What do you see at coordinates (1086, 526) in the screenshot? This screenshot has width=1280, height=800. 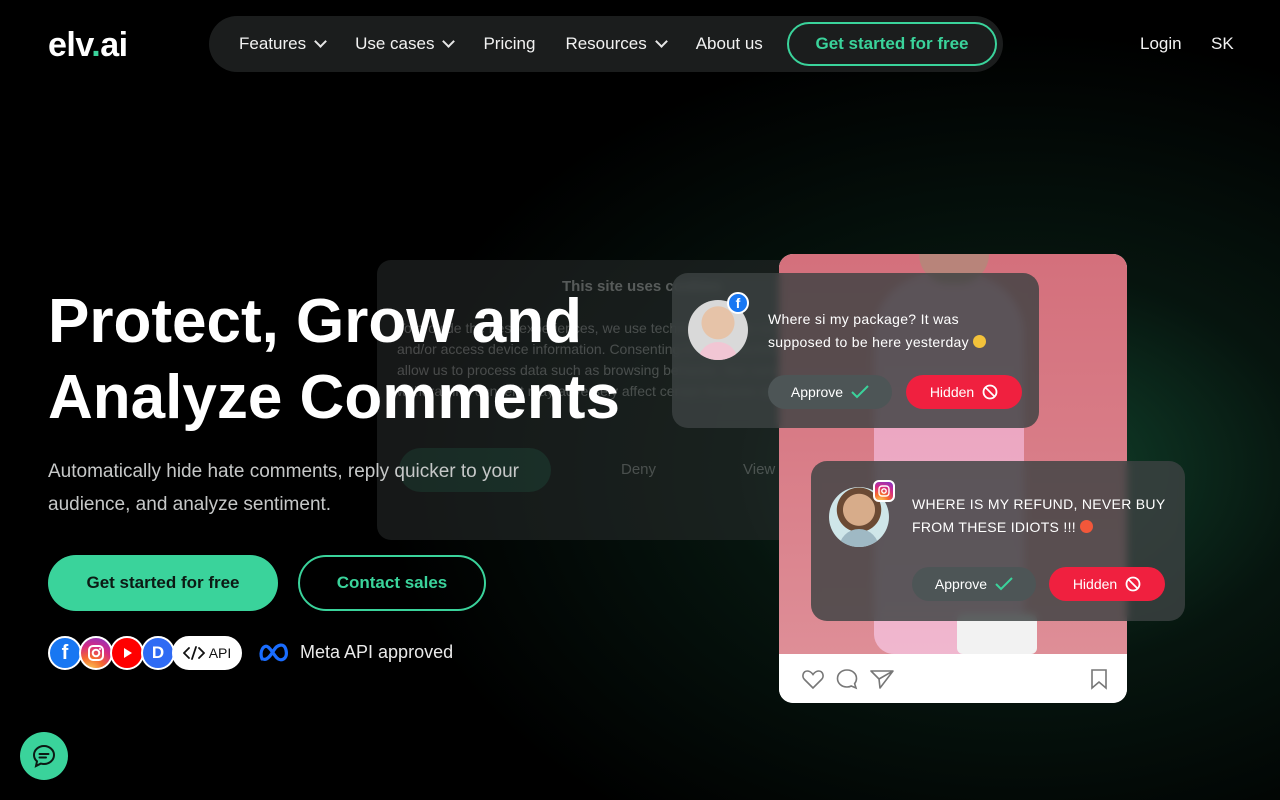 I see `angry-emoji-icon` at bounding box center [1086, 526].